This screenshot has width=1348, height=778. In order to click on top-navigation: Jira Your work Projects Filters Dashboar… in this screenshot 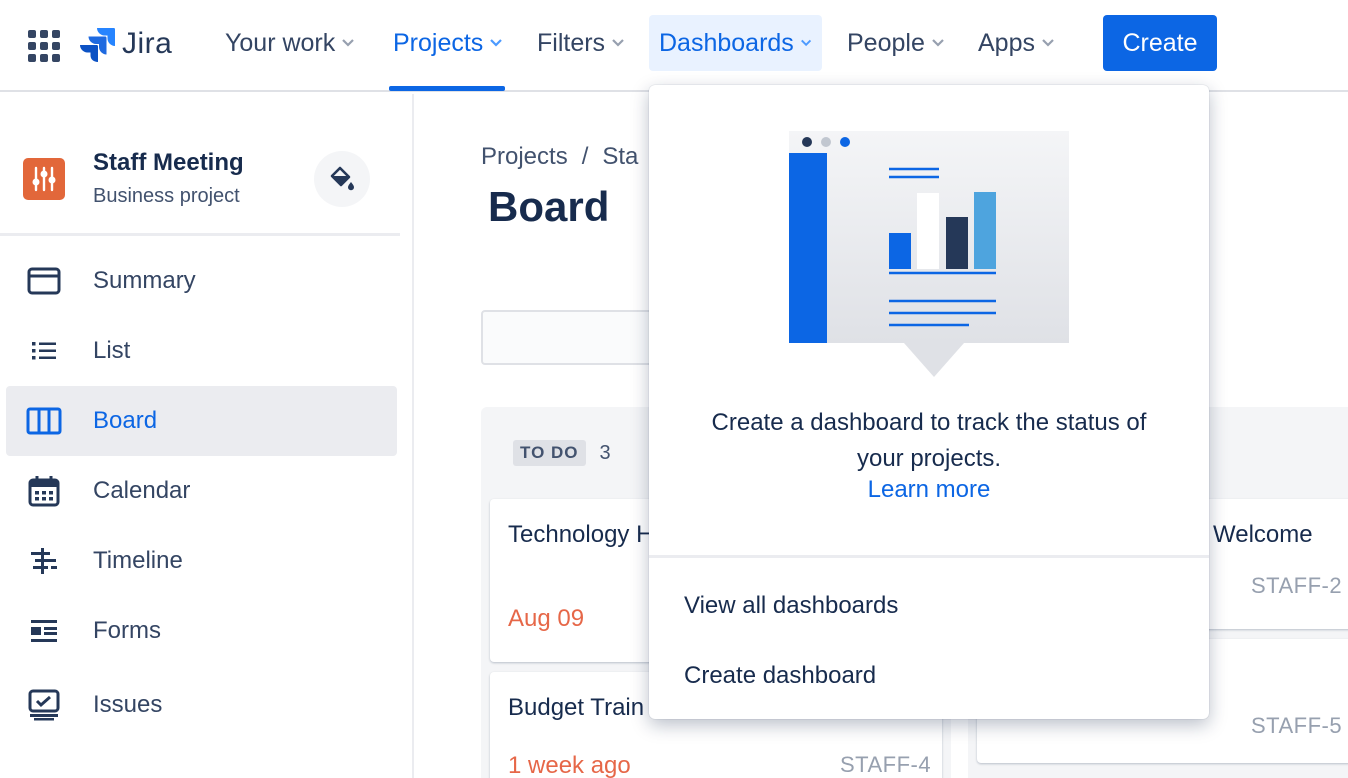, I will do `click(674, 46)`.